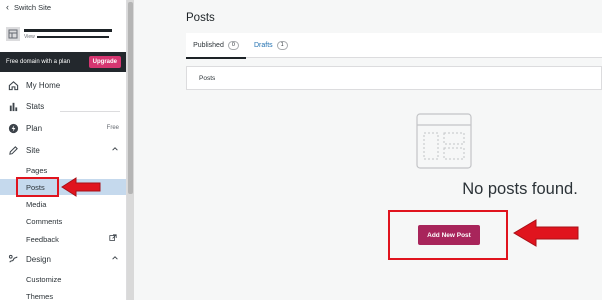 This screenshot has height=300, width=602. What do you see at coordinates (13, 106) in the screenshot?
I see `stats-icon` at bounding box center [13, 106].